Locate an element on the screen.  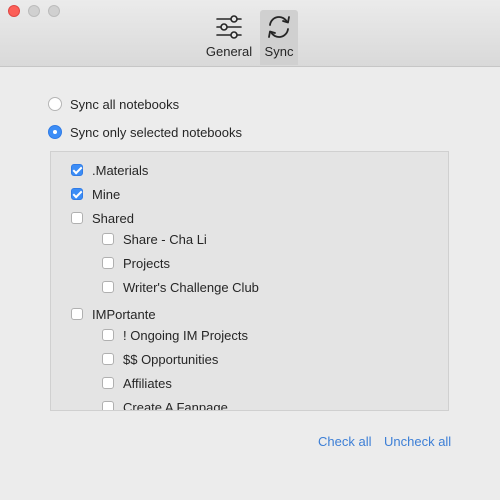
notebook-item-affiliates: Affiliates is located at coordinates (137, 383).